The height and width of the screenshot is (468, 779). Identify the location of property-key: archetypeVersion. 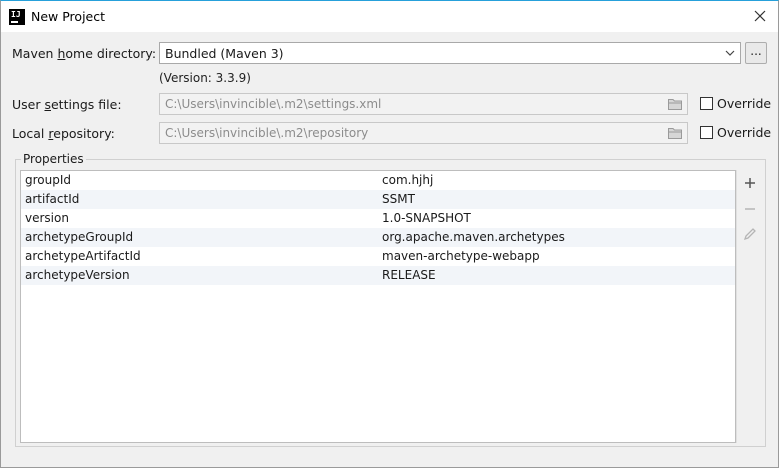
(77, 275).